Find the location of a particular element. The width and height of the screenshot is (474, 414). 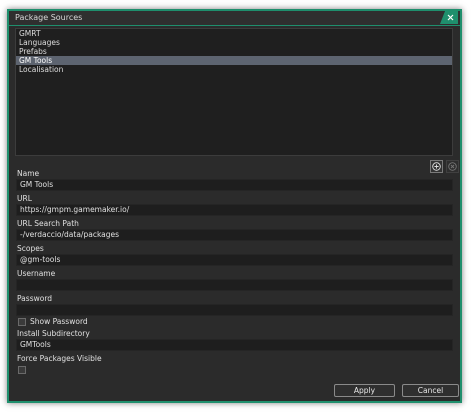

title-bar: Package Sources is located at coordinates (234, 18).